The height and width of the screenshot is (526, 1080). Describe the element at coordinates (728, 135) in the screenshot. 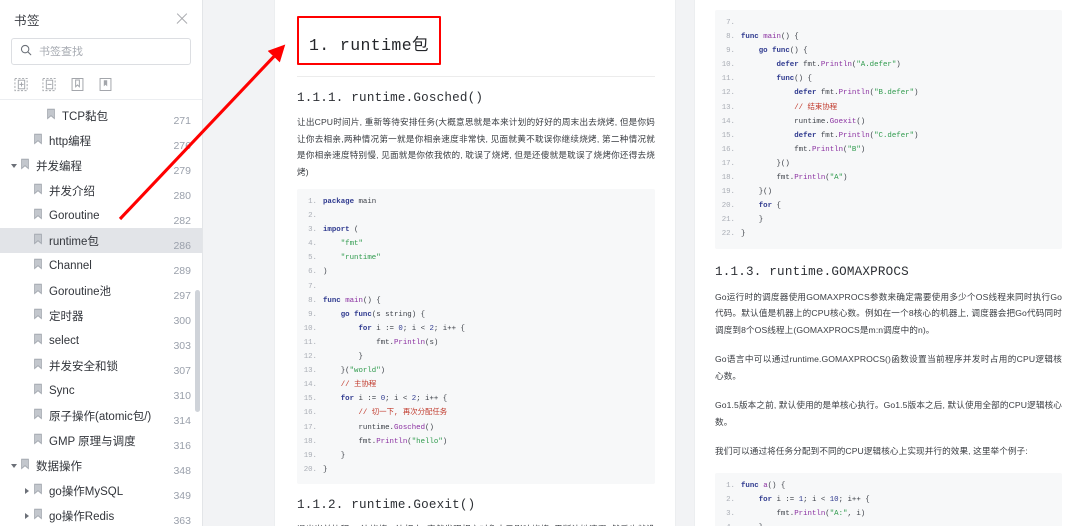

I see `code-line-number: 15.` at that location.